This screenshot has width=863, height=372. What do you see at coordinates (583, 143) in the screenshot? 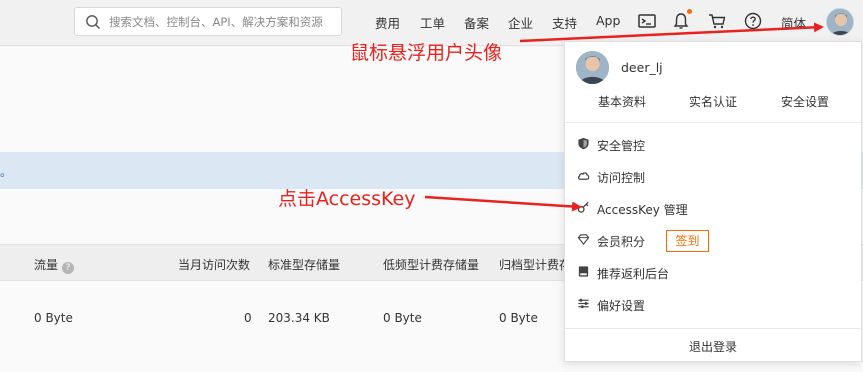
I see `shield-icon` at bounding box center [583, 143].